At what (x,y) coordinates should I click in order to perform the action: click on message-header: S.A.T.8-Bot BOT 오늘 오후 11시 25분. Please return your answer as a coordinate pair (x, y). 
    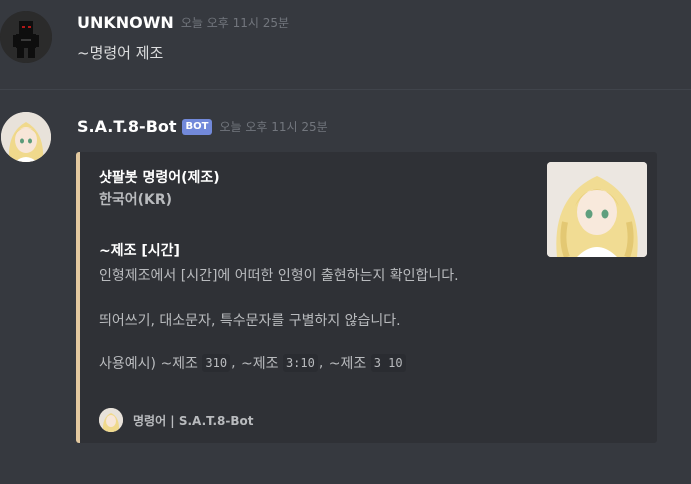
    Looking at the image, I should click on (202, 126).